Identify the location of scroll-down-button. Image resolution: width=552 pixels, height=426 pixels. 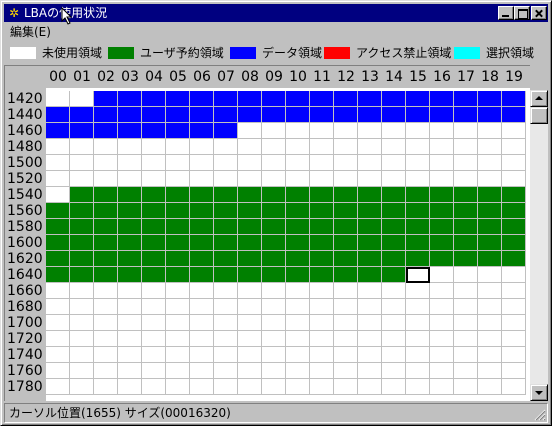
(539, 392).